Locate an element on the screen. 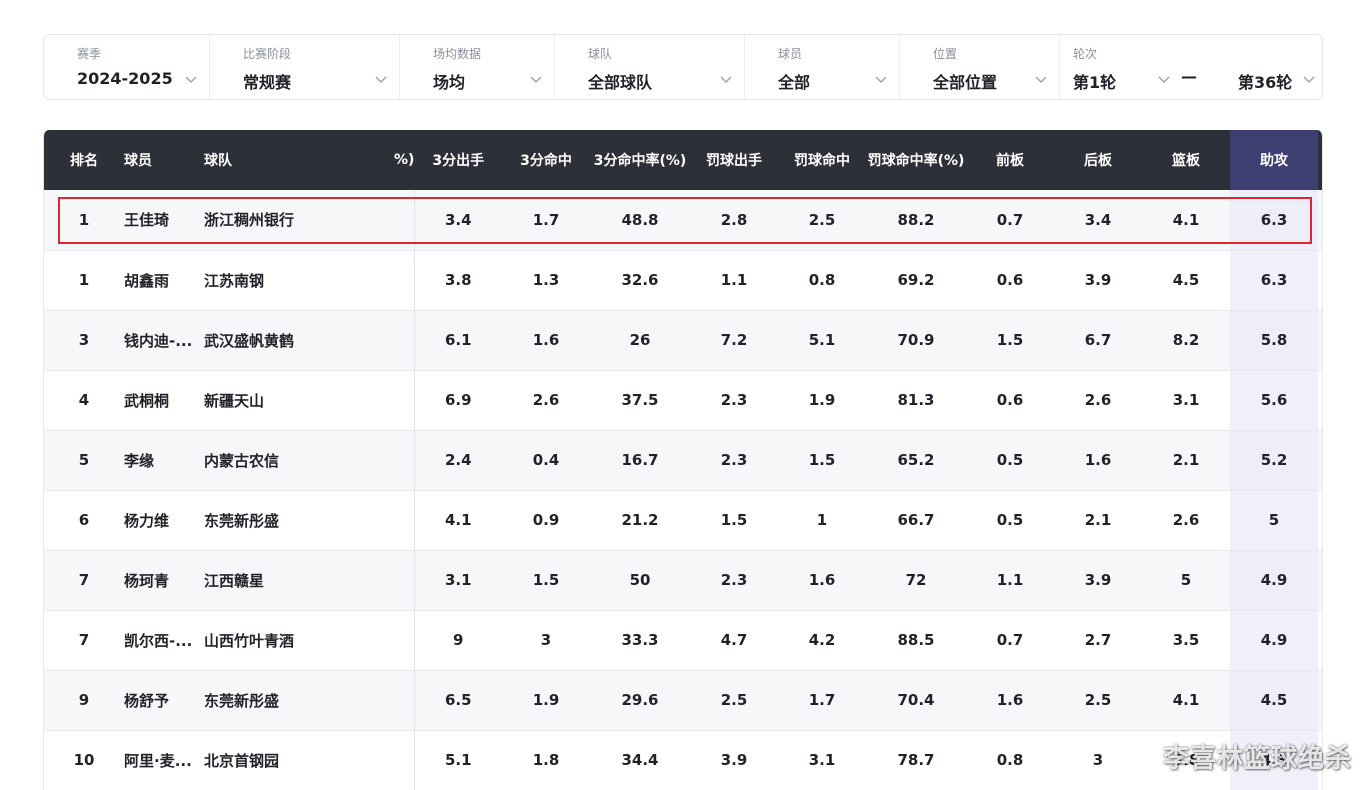 This screenshot has width=1366, height=790. player-filter: 球员 全部 is located at coordinates (822, 67).